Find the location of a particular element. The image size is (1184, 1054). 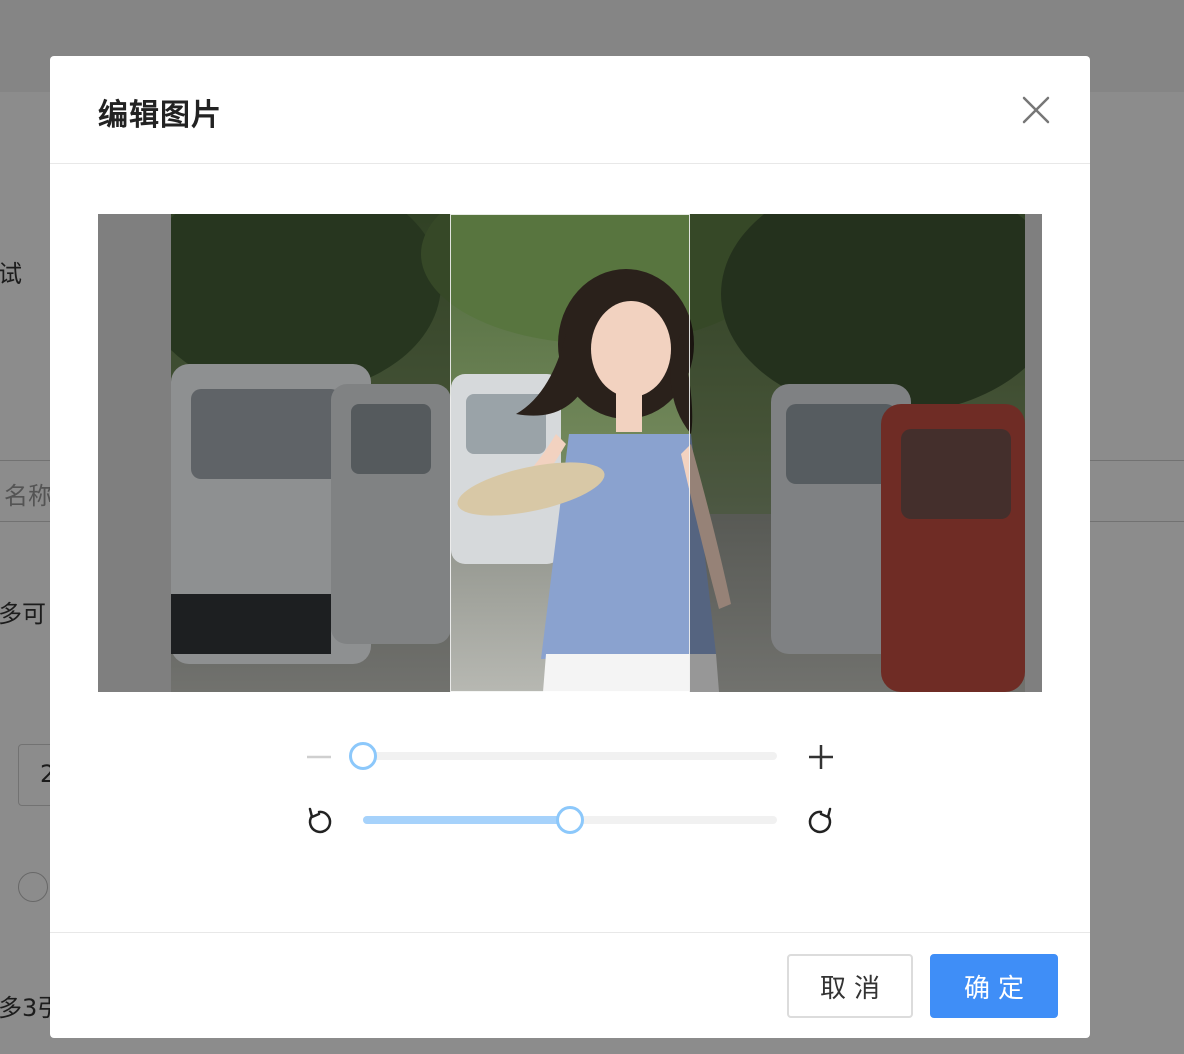

rotate-left-button is located at coordinates (319, 821).